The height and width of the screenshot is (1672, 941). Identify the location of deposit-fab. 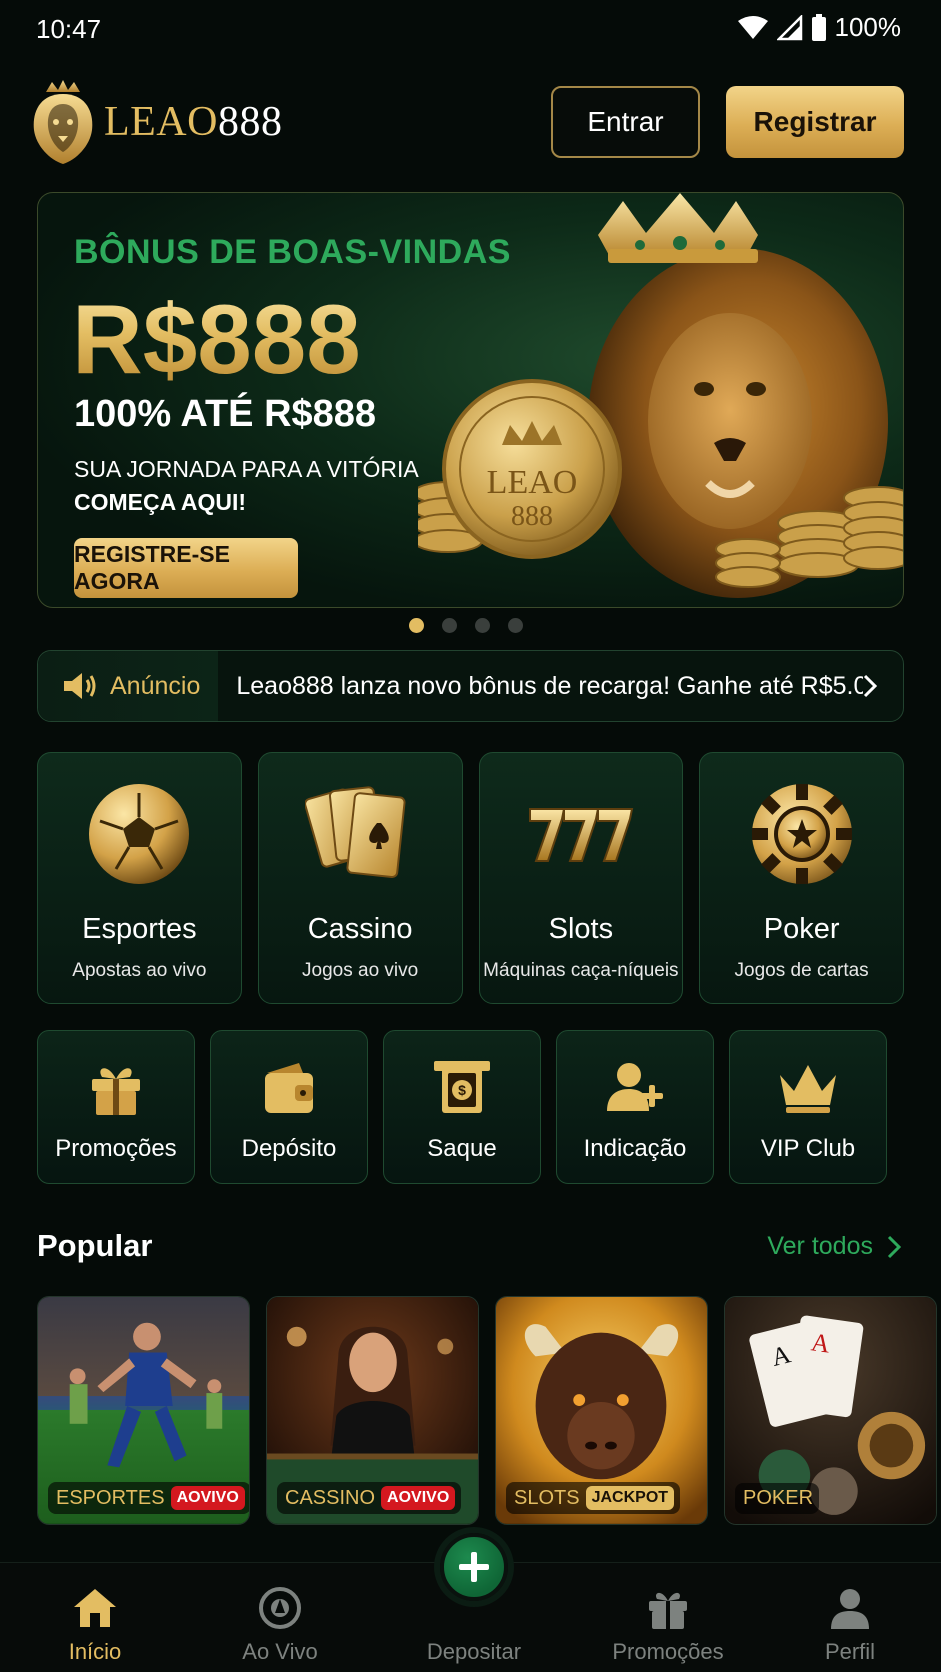
(474, 1567).